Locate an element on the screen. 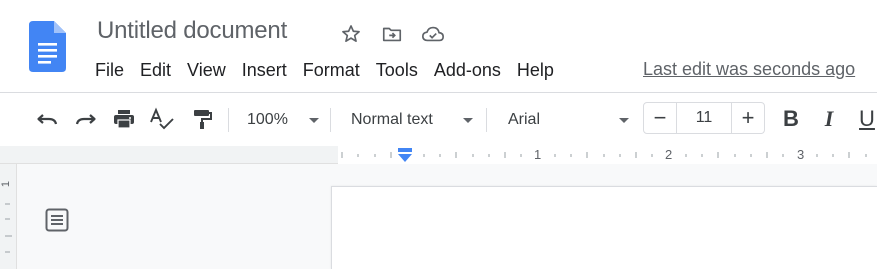 This screenshot has width=877, height=269. font-size-stepper: − 11 + is located at coordinates (704, 118).